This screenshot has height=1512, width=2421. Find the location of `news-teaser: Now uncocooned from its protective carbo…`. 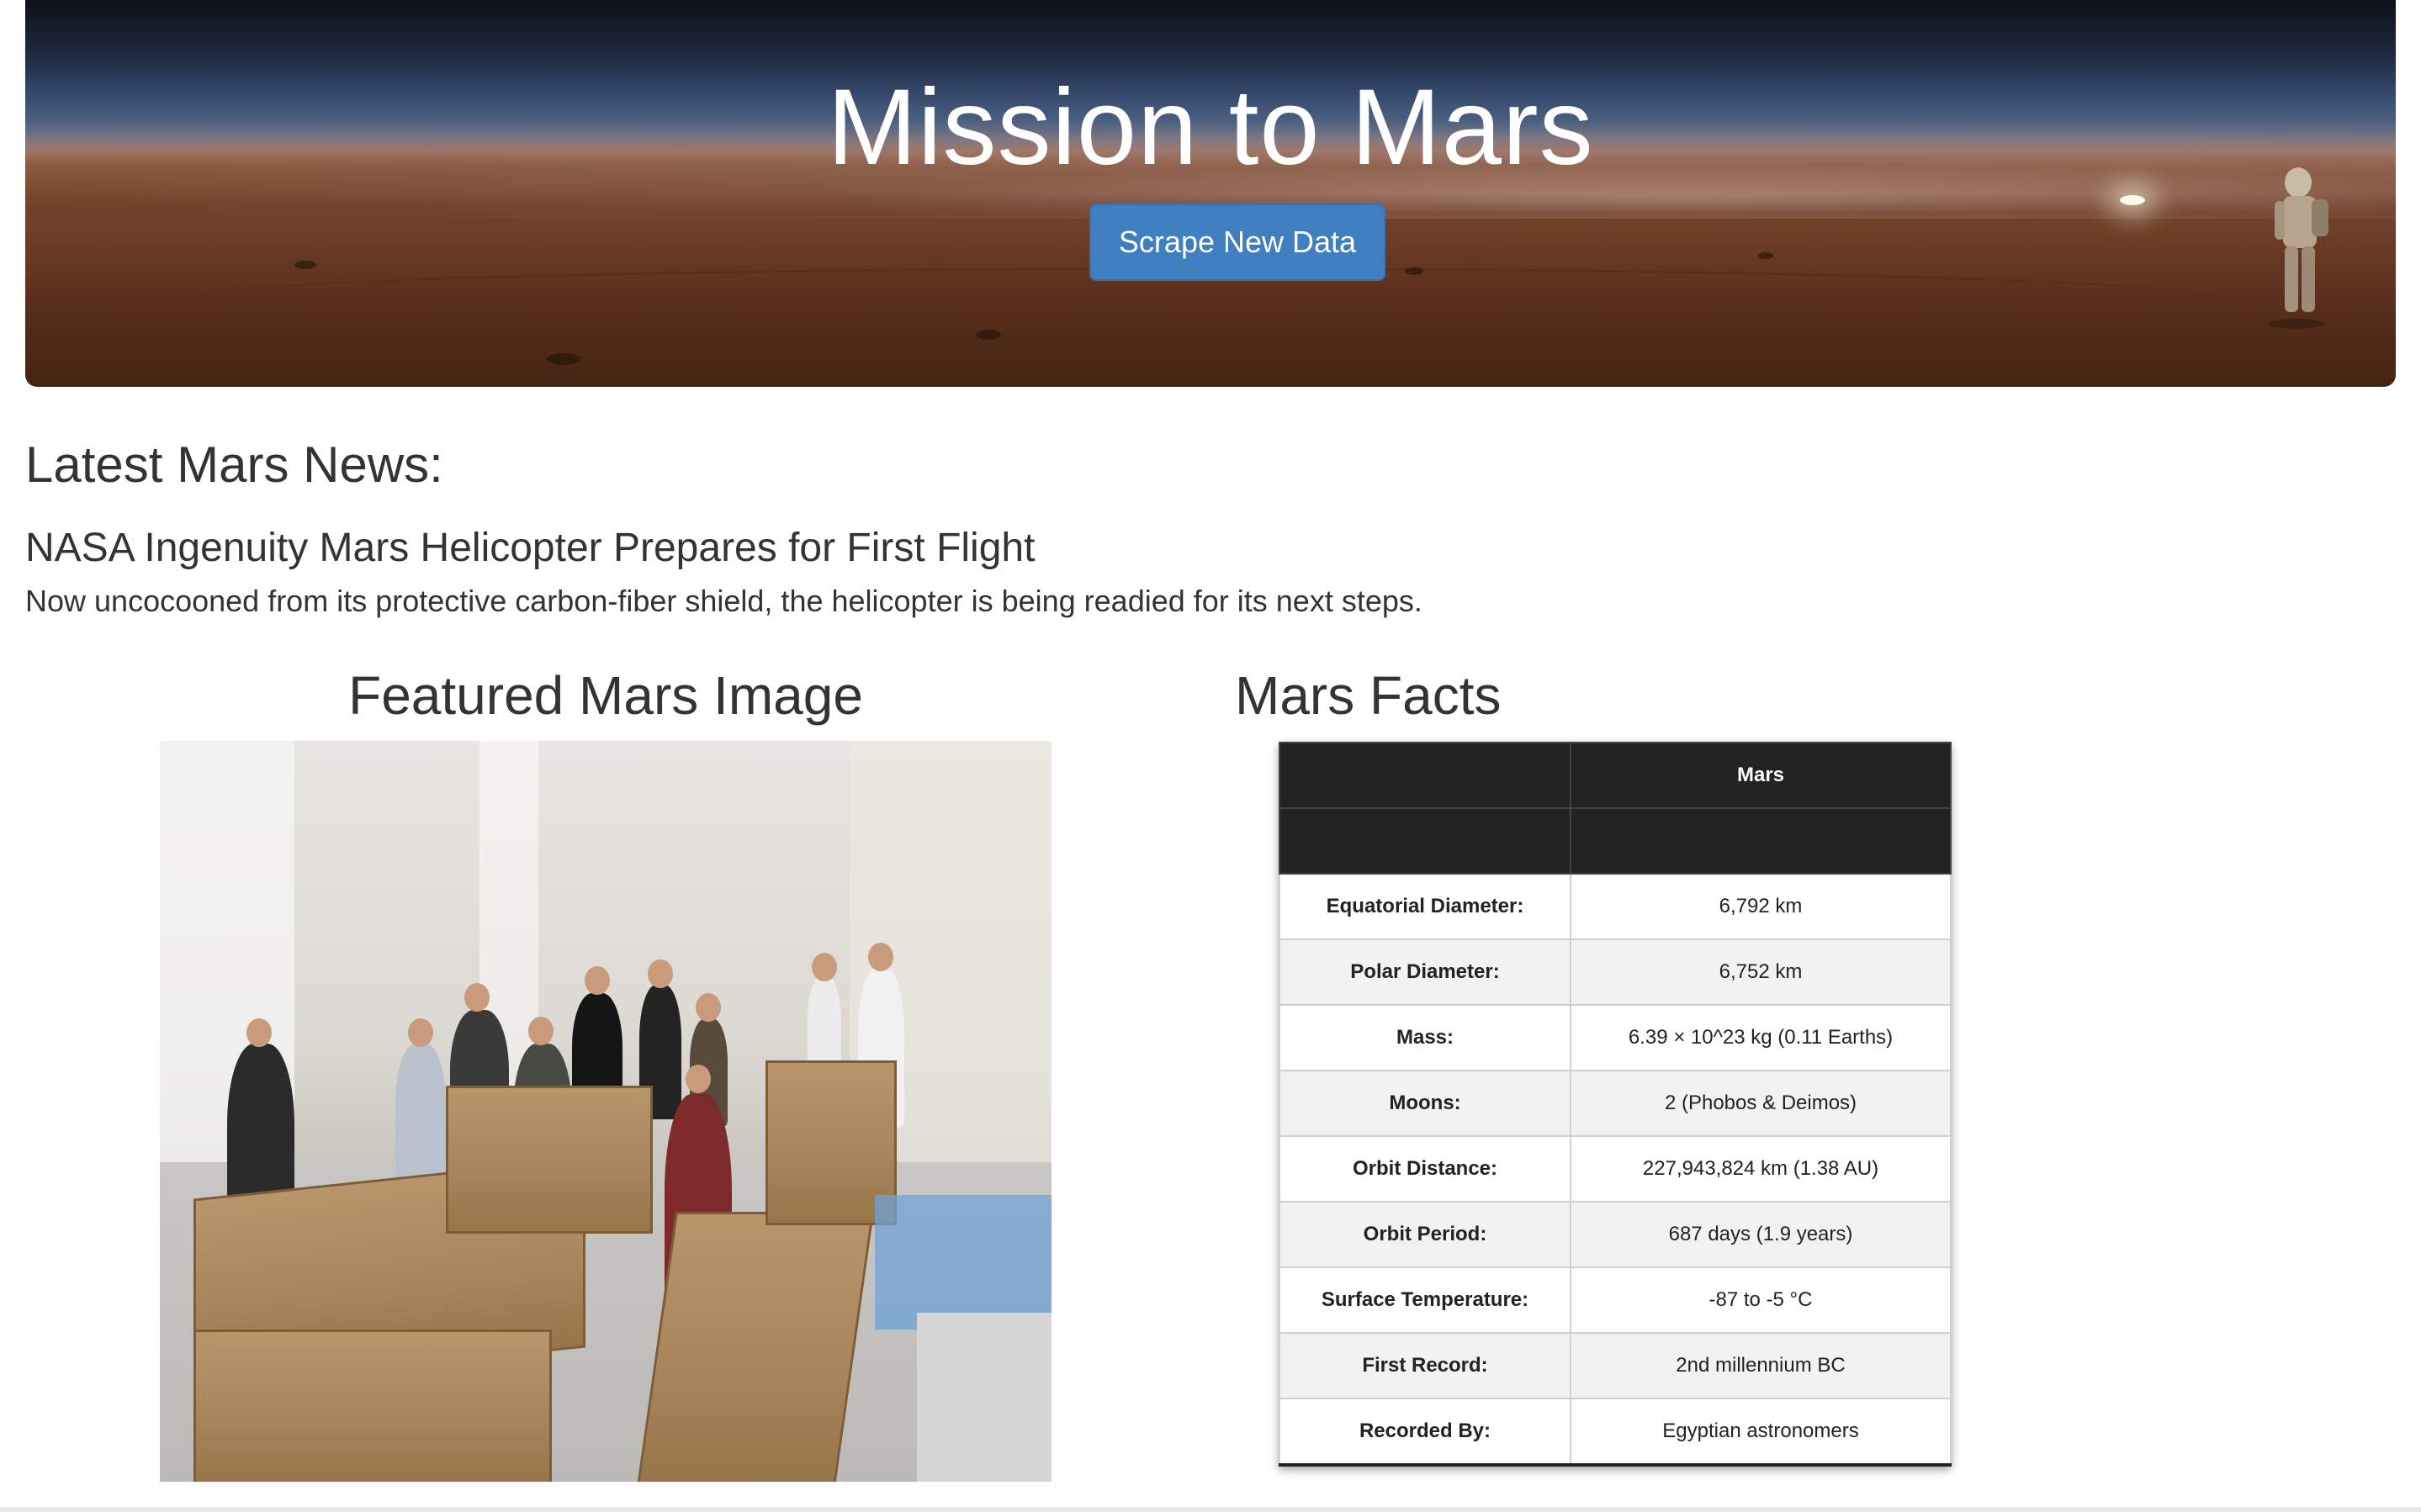

news-teaser: Now uncocooned from its protective carbo… is located at coordinates (724, 601).